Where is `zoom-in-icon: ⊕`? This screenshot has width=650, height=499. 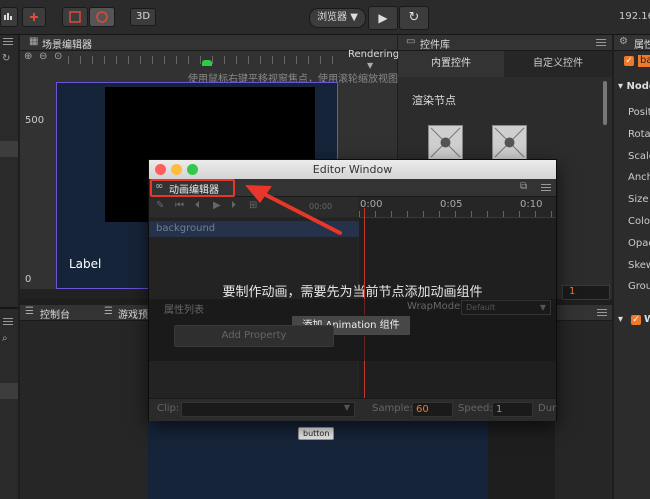
zoom-in-icon: ⊕ is located at coordinates (28, 56).